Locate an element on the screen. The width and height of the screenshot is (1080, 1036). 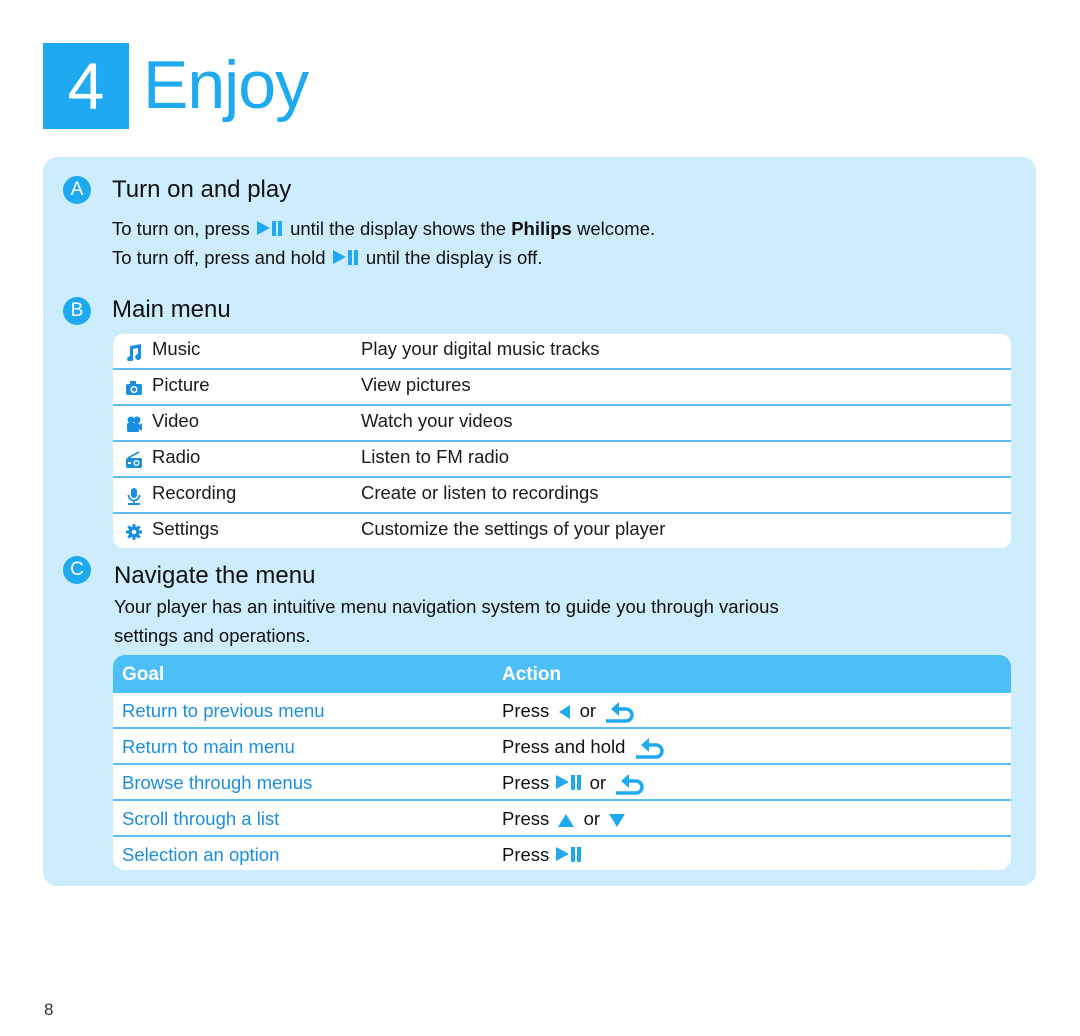
step-number: 4 is located at coordinates (86, 86).